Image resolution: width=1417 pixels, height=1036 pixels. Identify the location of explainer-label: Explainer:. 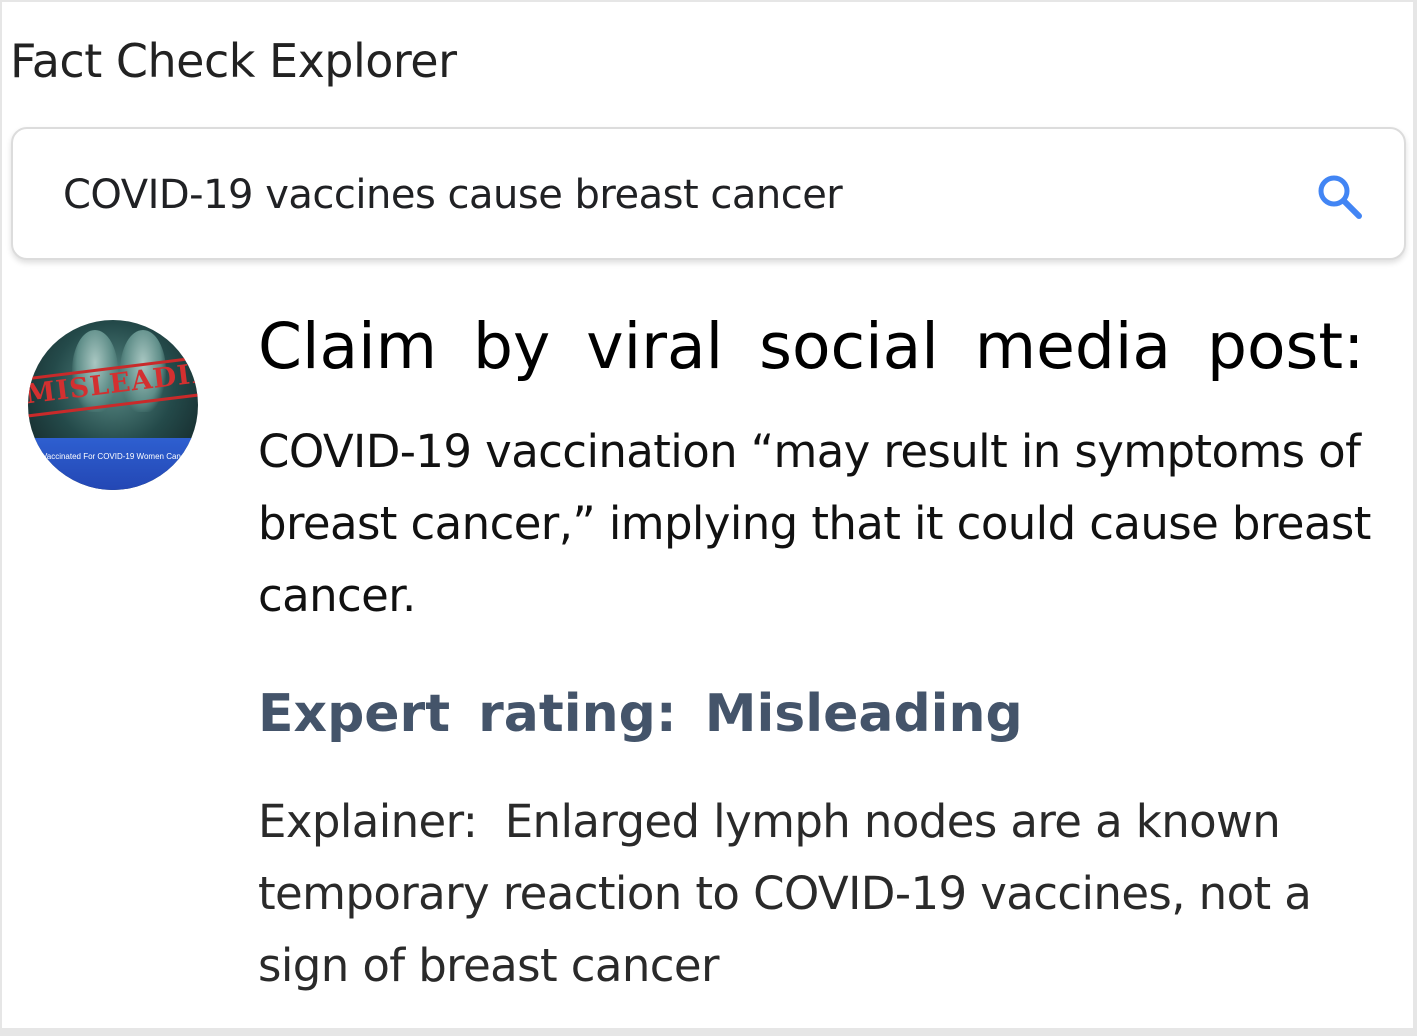
(368, 821).